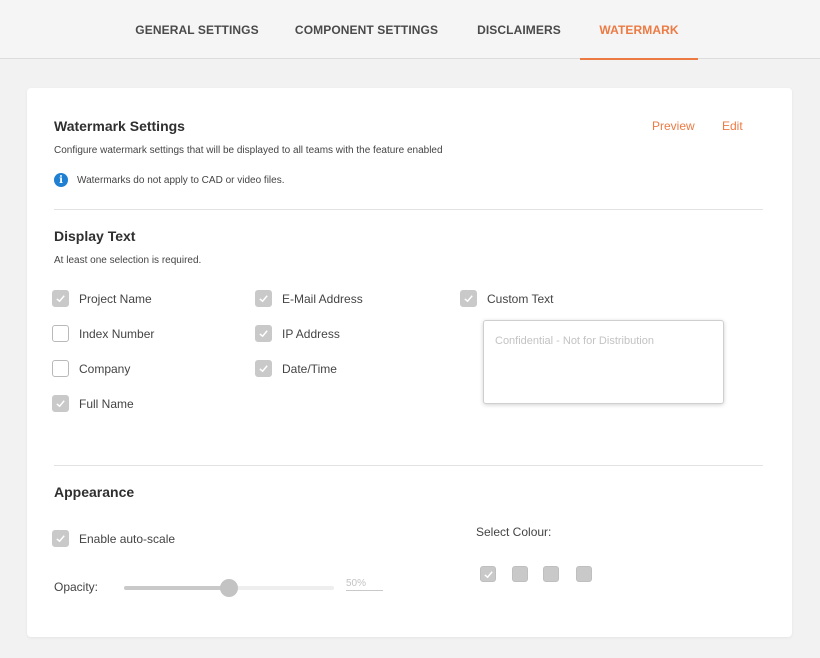  Describe the element at coordinates (364, 584) in the screenshot. I see `opacity-value: 50%` at that location.